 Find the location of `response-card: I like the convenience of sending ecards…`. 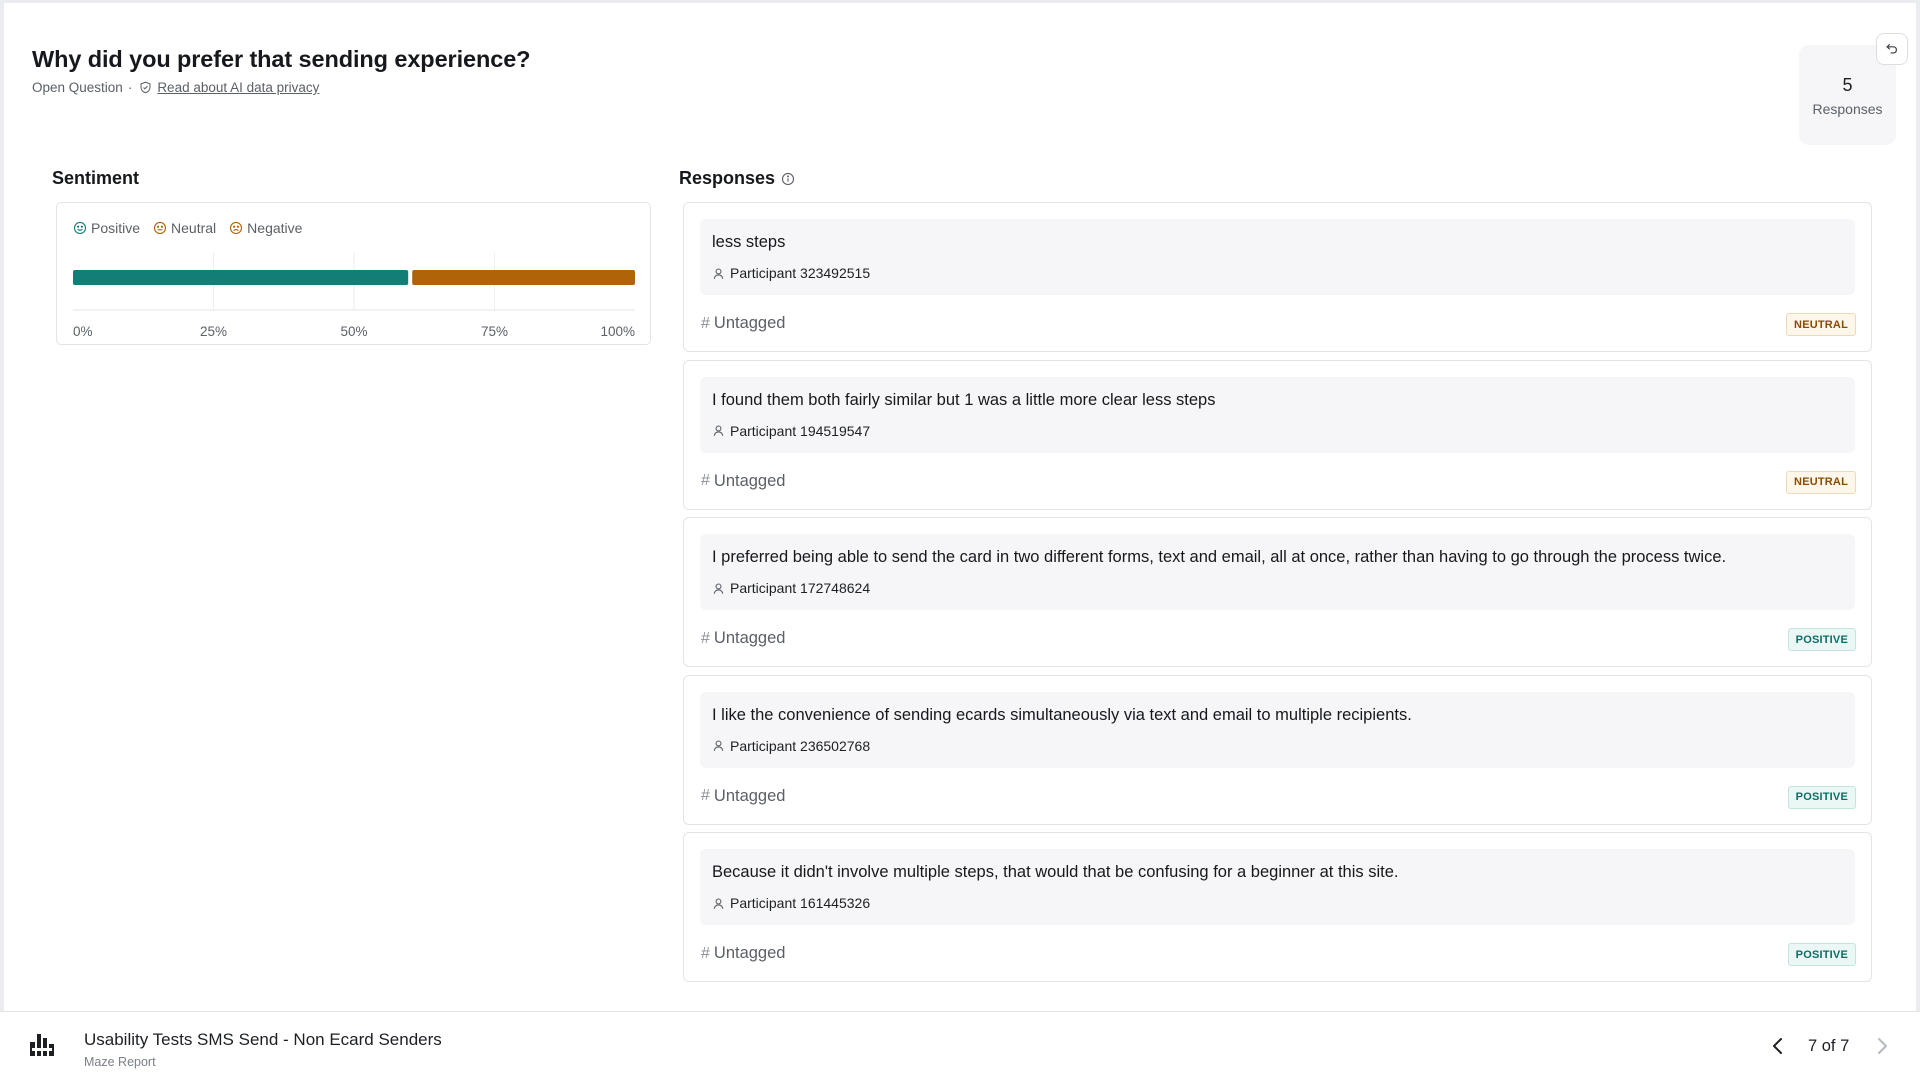

response-card: I like the convenience of sending ecards… is located at coordinates (1277, 749).